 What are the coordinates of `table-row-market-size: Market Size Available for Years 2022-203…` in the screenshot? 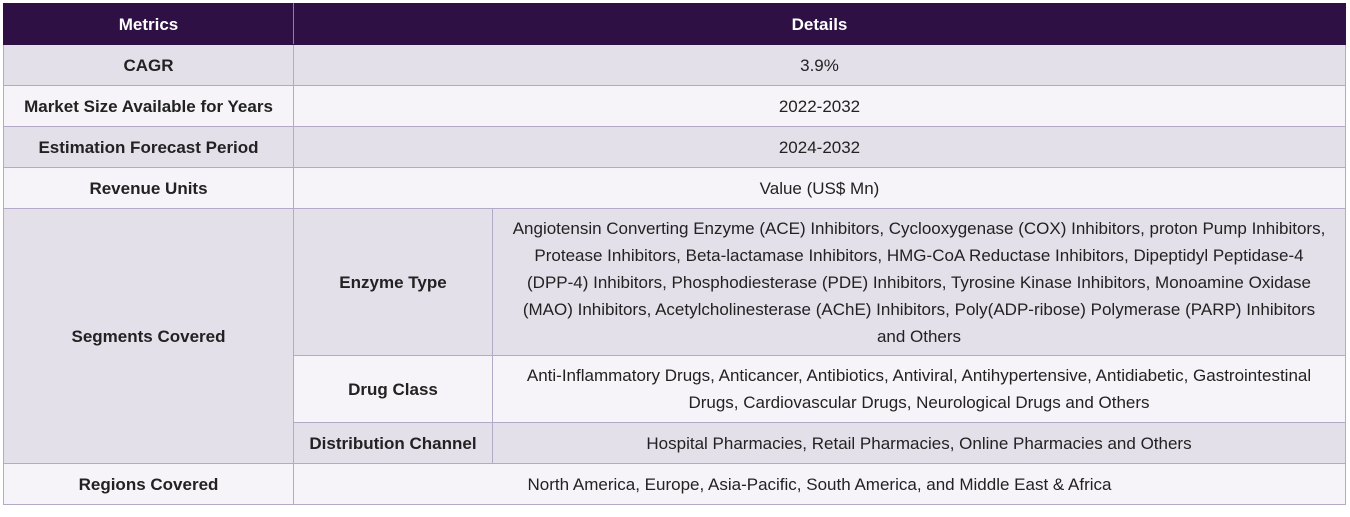 It's located at (674, 106).